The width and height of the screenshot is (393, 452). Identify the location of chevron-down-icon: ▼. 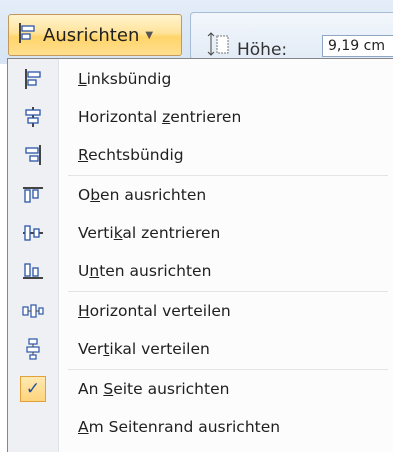
(149, 35).